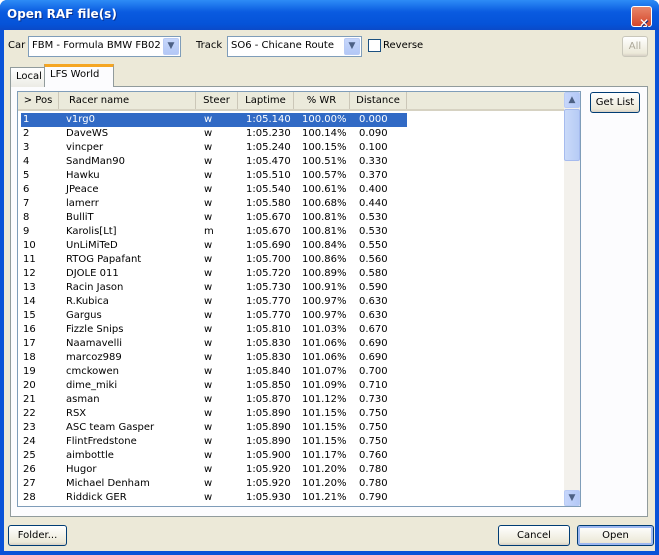 The image size is (659, 555). Describe the element at coordinates (214, 134) in the screenshot. I see `table-row: 2 DaveWS w 1:05.230 100.14% 0.090` at that location.